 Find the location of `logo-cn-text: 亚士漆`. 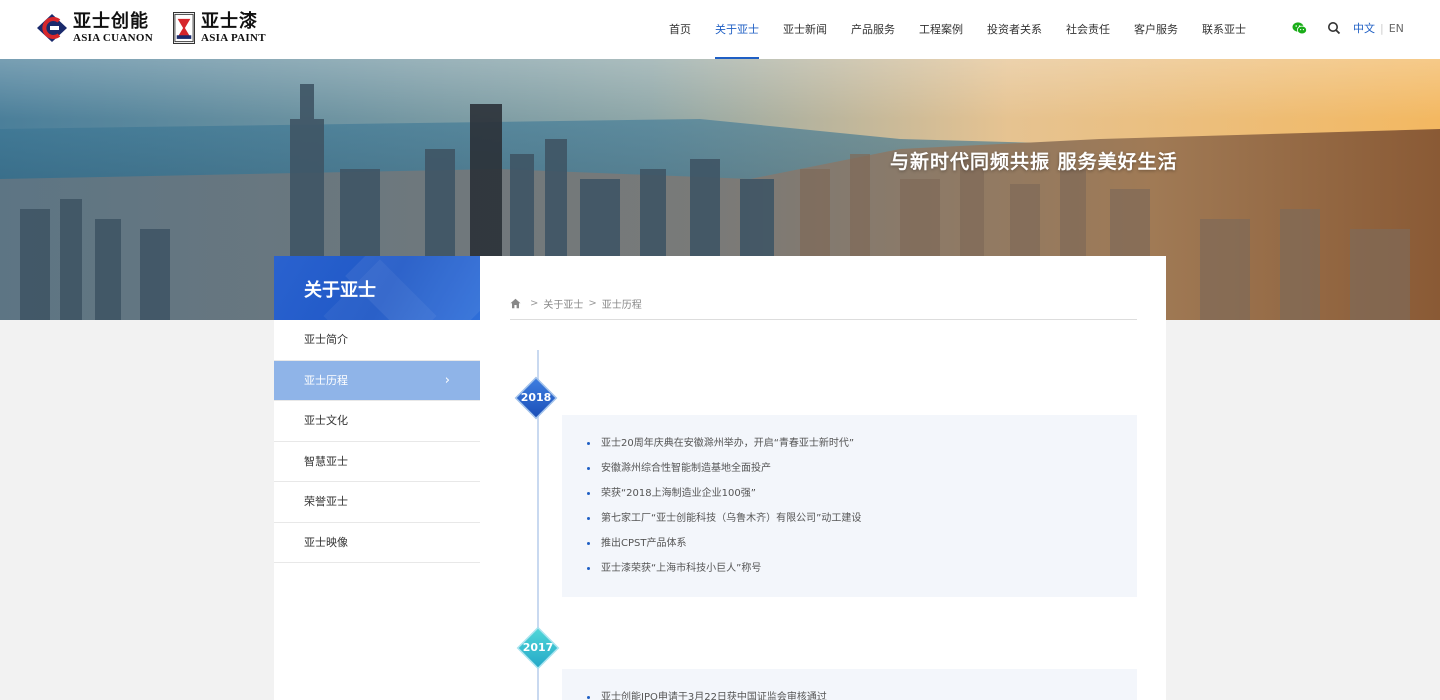

logo-cn-text: 亚士漆 is located at coordinates (230, 21).